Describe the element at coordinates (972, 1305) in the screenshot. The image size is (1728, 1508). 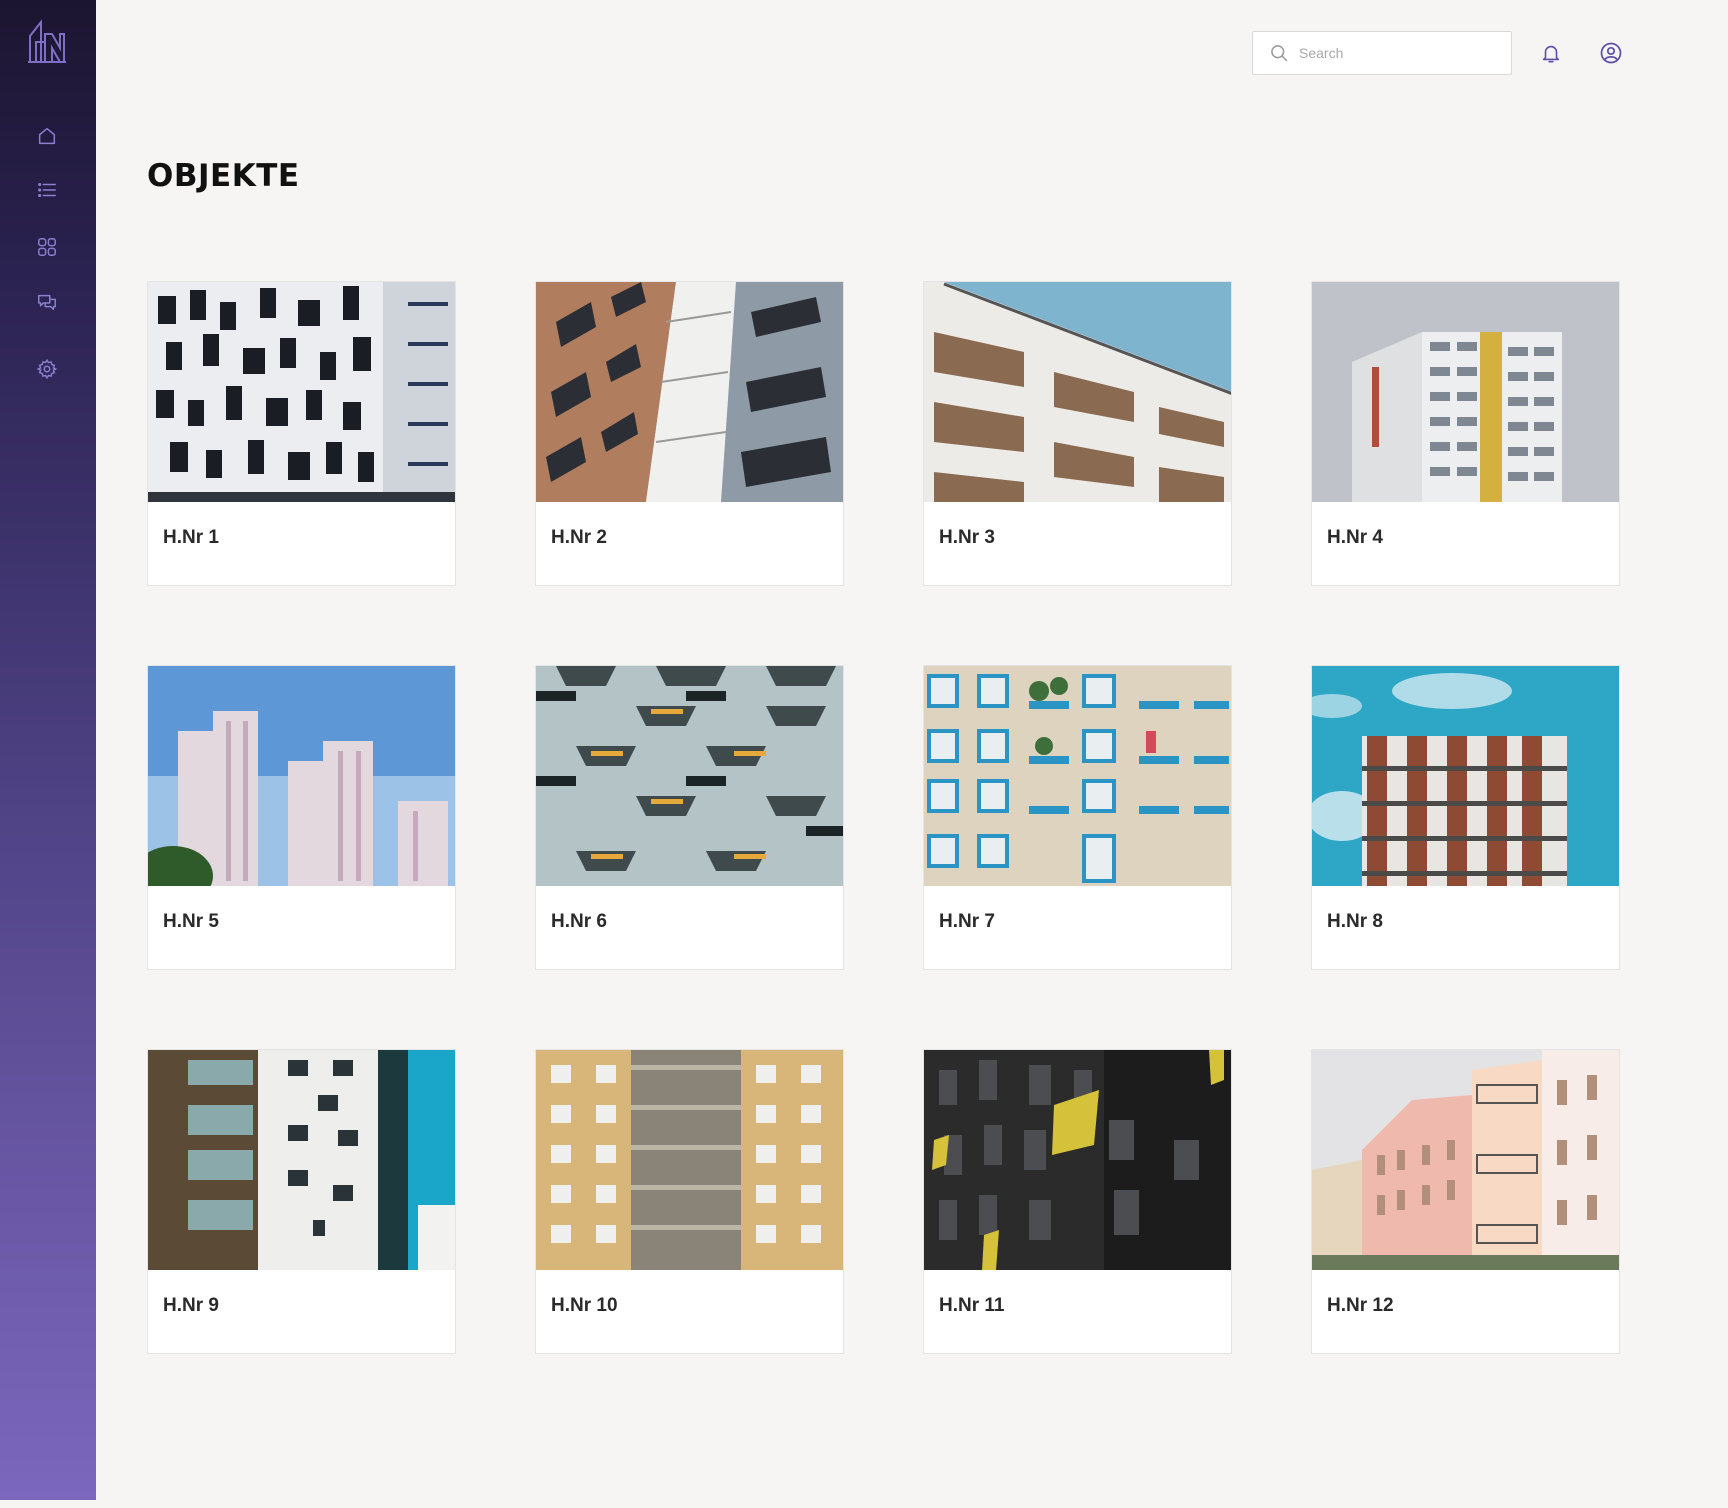
I see `object-label: H.Nr 11` at that location.